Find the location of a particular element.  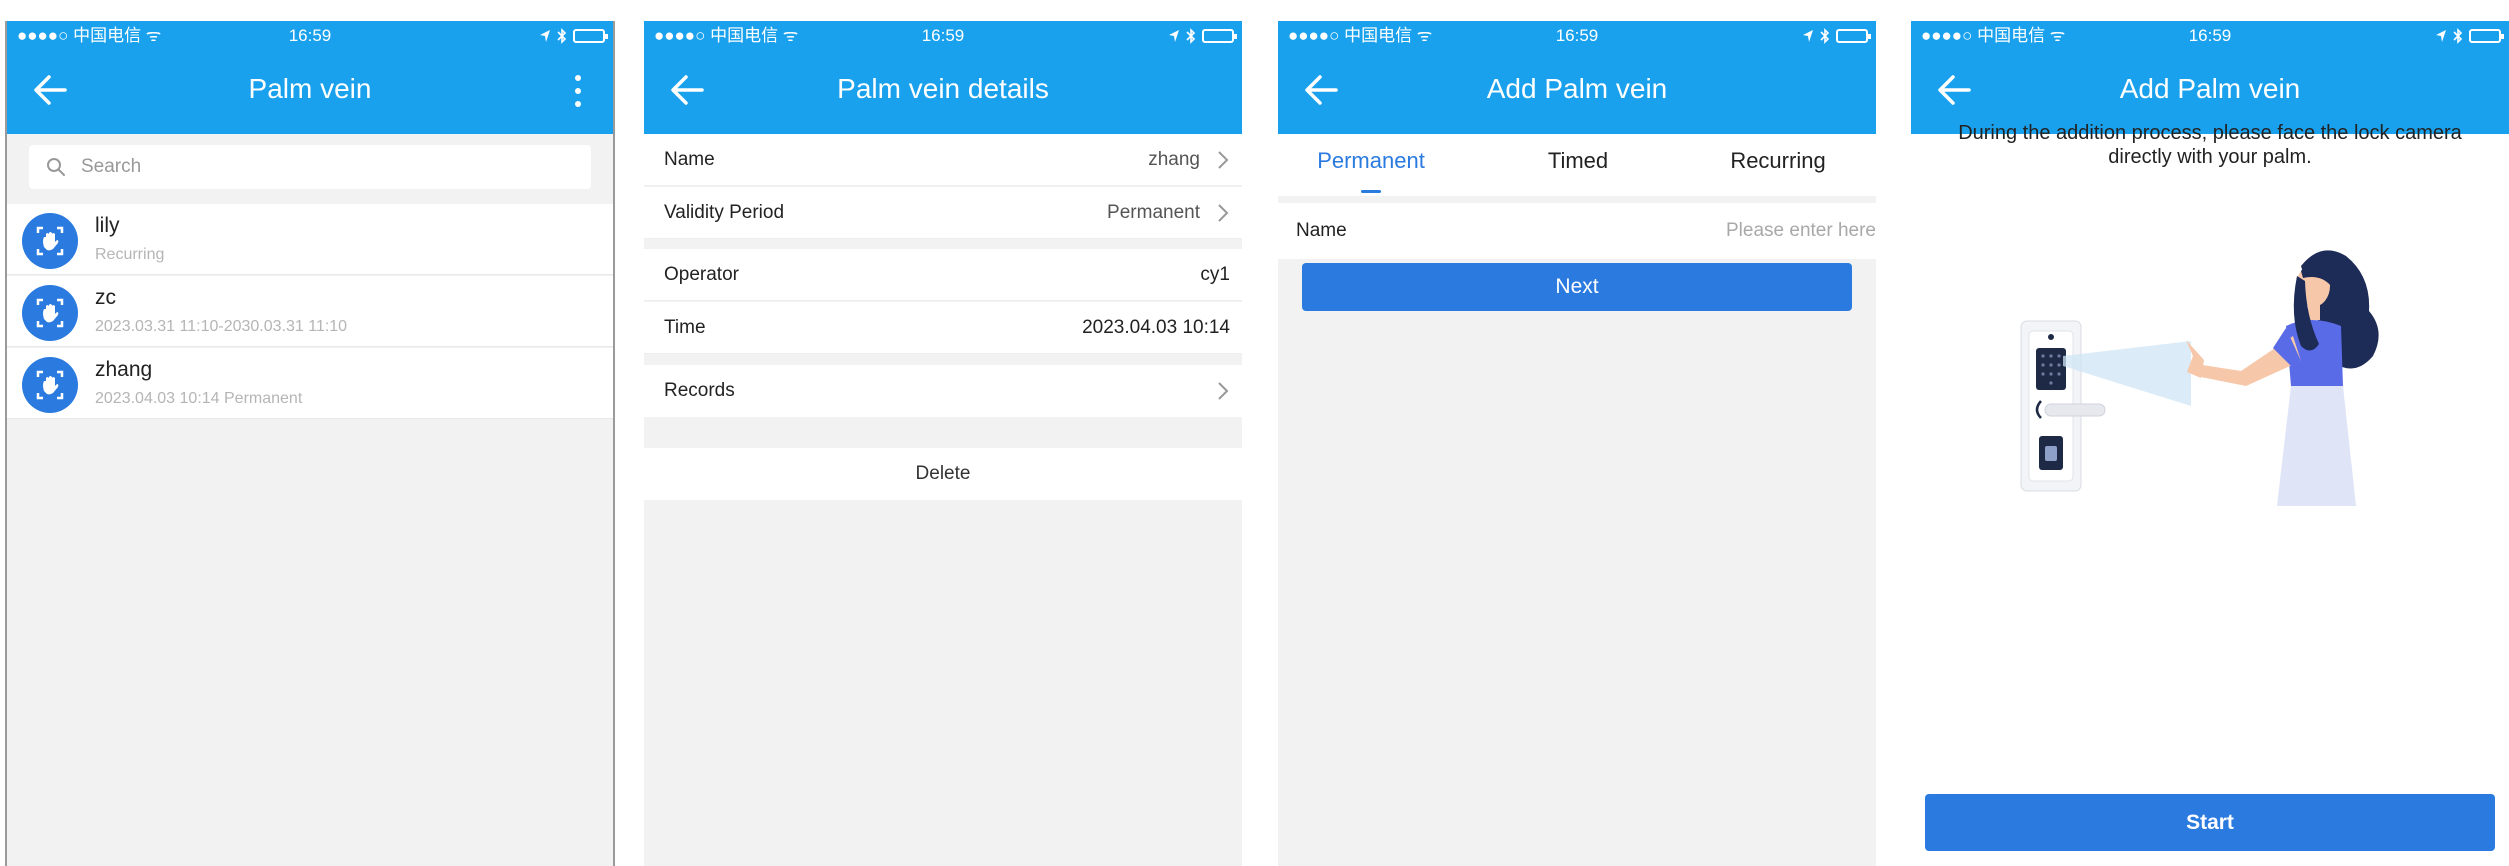

list-item: lily Recurring is located at coordinates (310, 239).